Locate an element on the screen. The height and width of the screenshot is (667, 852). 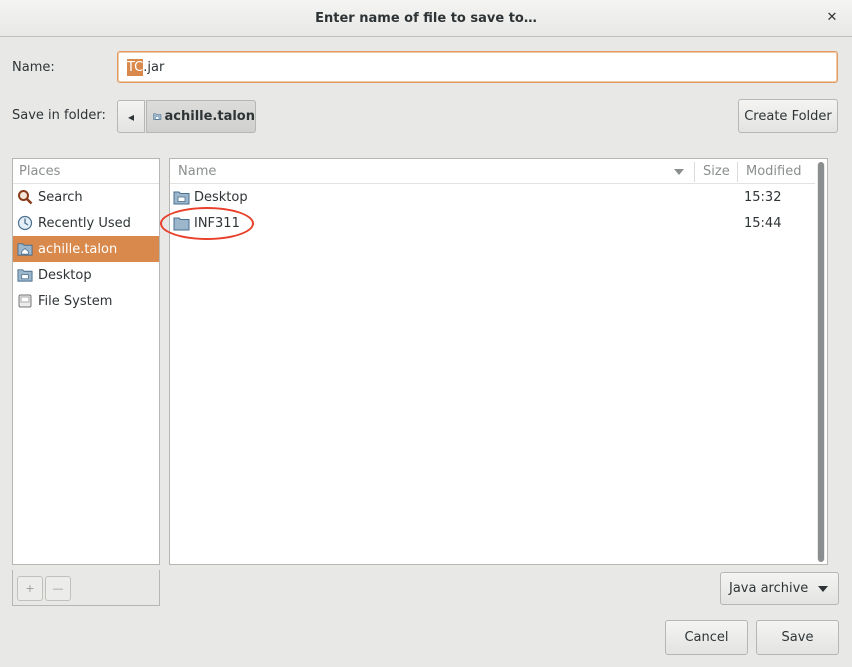
place-item-label: achille.talon is located at coordinates (78, 249).